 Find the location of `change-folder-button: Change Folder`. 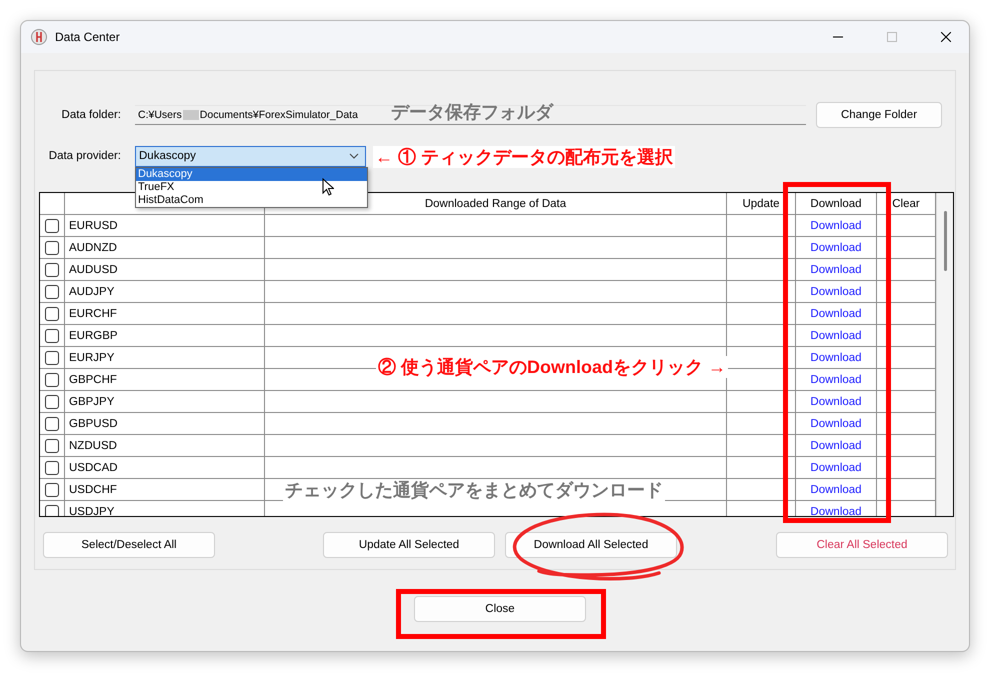

change-folder-button: Change Folder is located at coordinates (879, 115).